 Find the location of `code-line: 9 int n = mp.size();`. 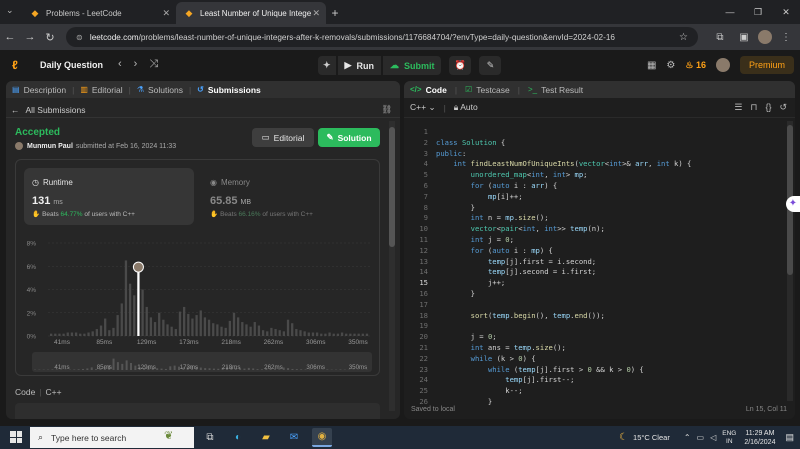

code-line: 9 int n = mp.size(); is located at coordinates (594, 218).